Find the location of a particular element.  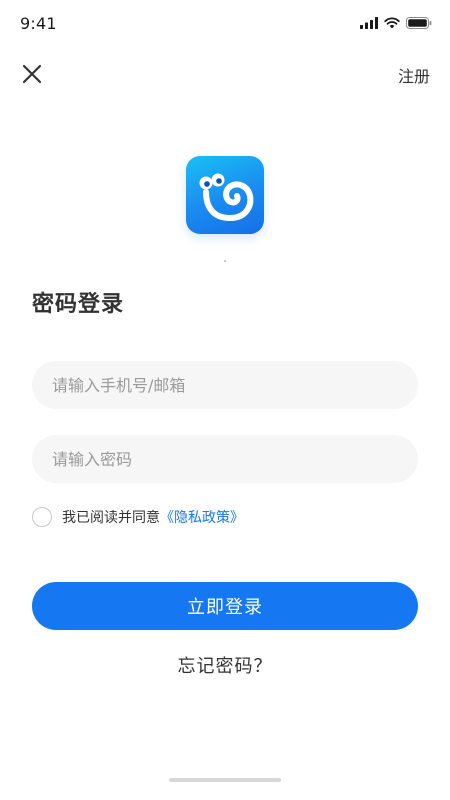

phone-email-input is located at coordinates (235, 385).